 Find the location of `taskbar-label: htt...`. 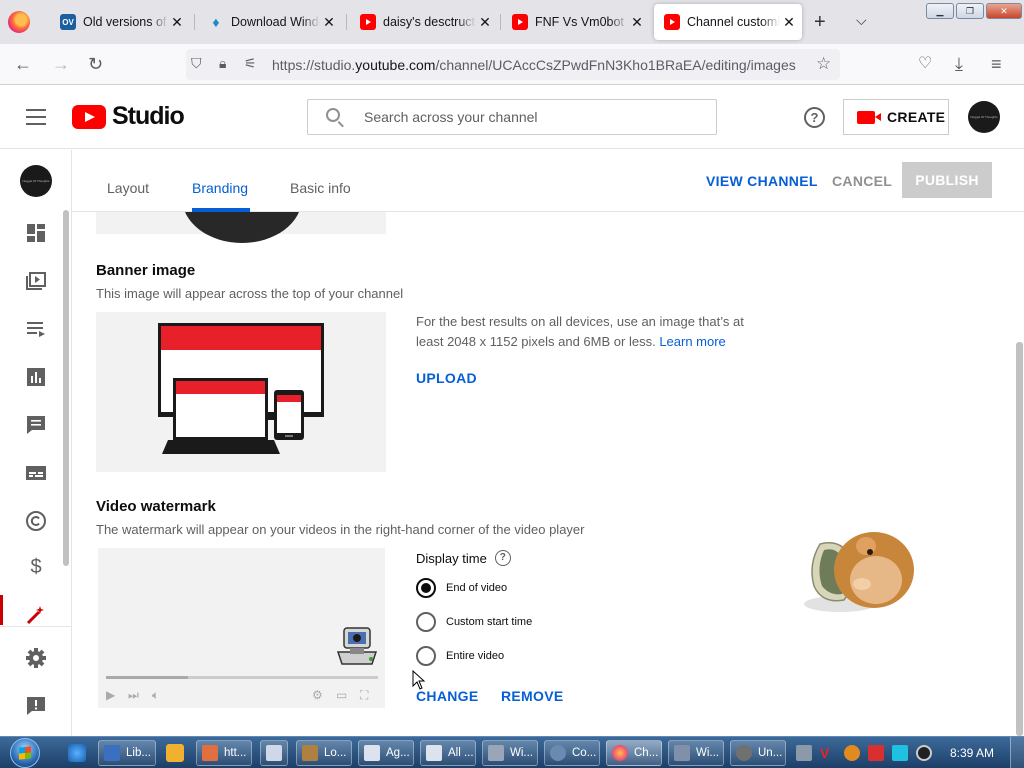

taskbar-label: htt... is located at coordinates (235, 753).